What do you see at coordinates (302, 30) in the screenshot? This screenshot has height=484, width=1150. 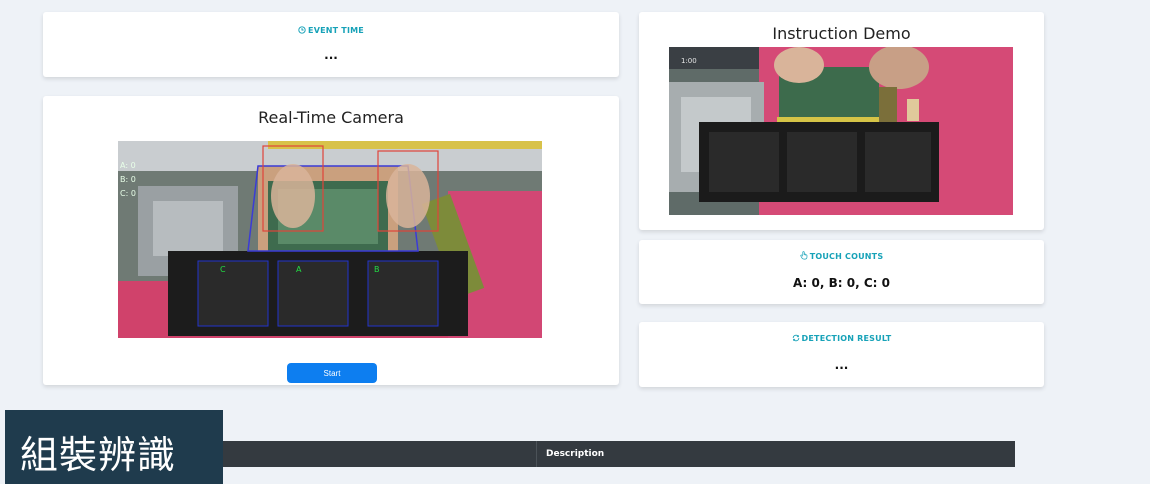 I see `clock-icon` at bounding box center [302, 30].